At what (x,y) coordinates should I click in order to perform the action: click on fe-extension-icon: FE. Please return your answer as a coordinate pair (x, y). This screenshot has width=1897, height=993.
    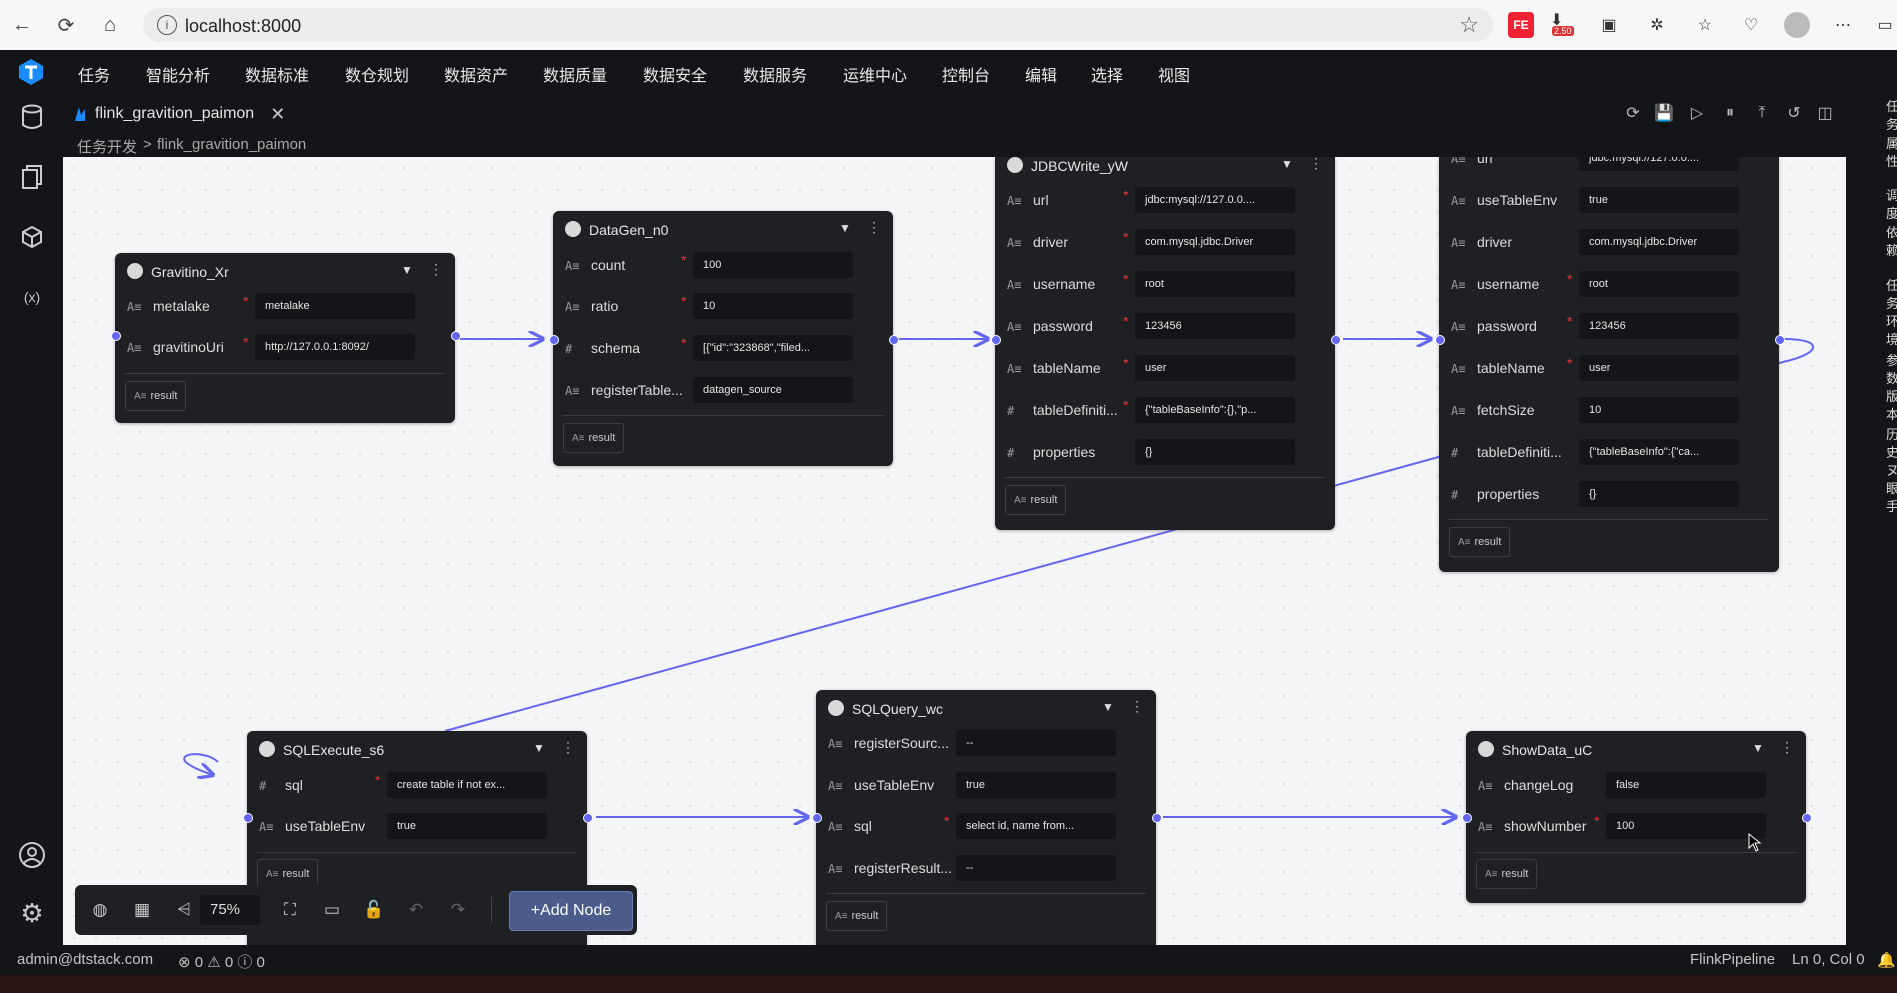
    Looking at the image, I should click on (1521, 25).